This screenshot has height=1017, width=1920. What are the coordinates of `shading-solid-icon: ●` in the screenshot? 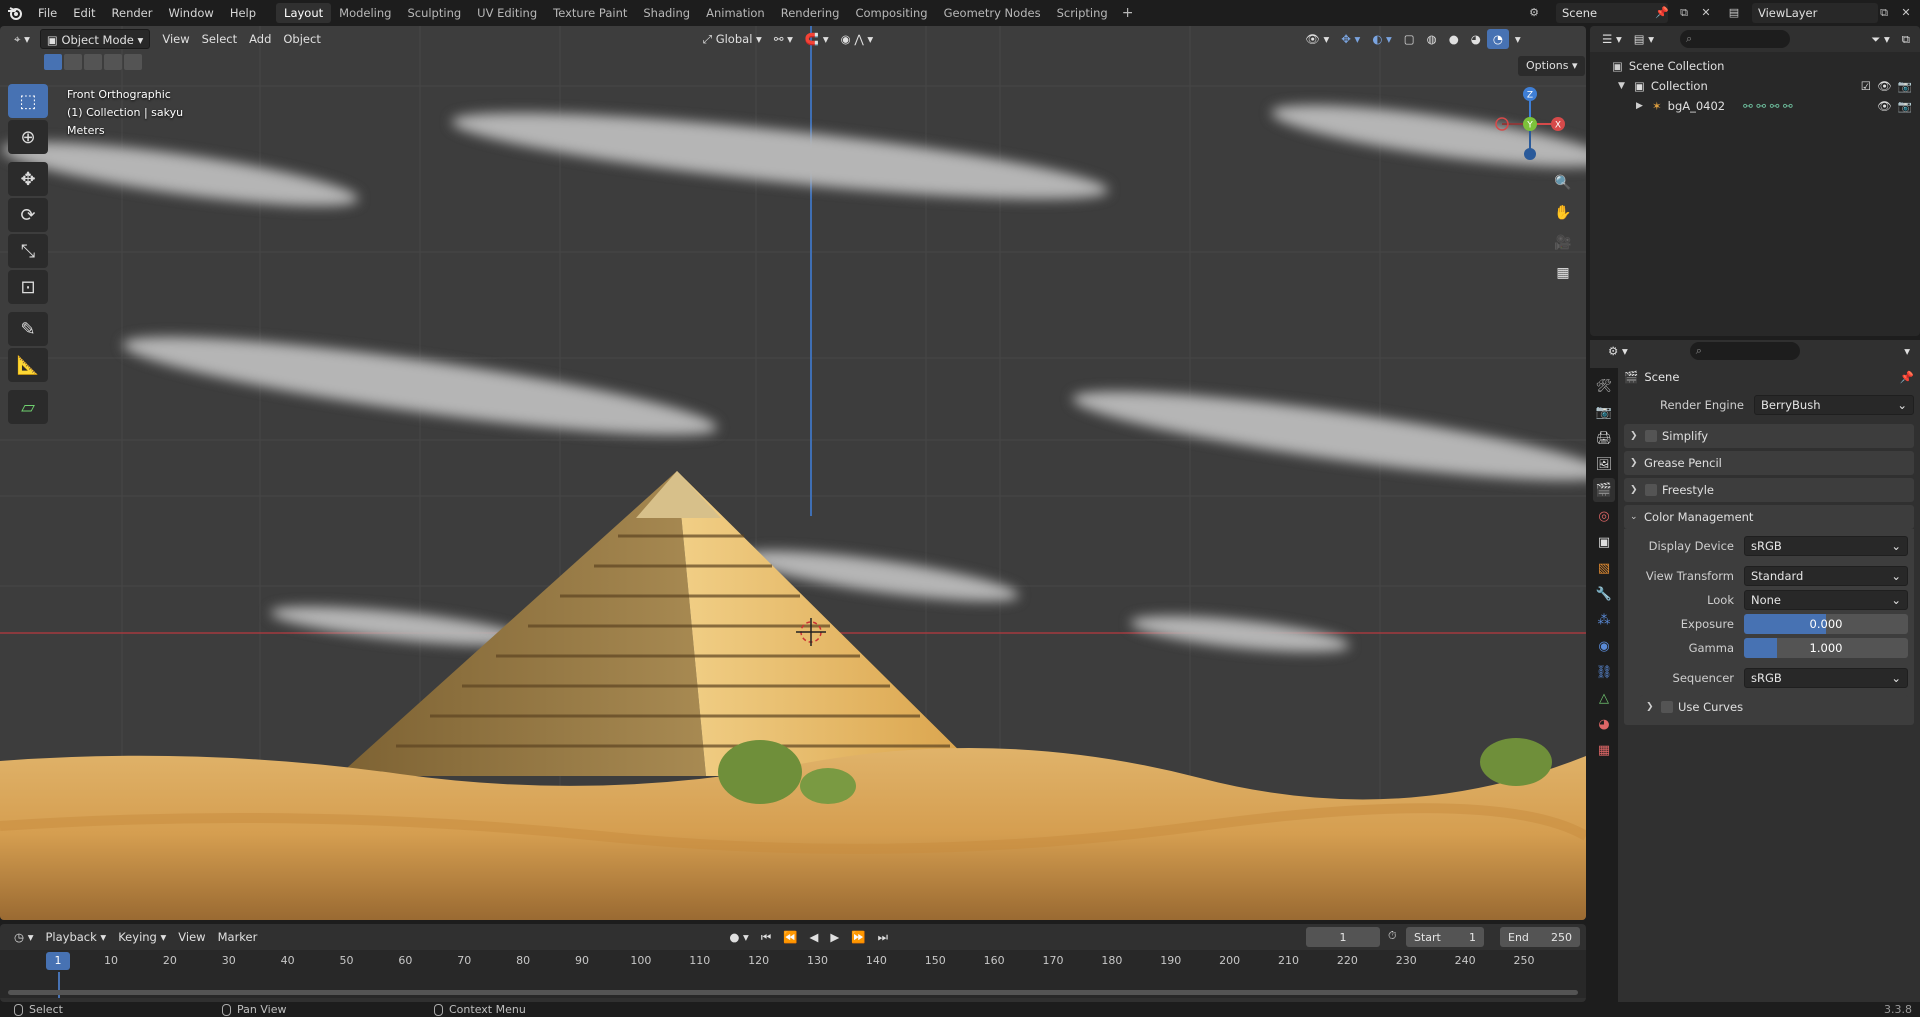 It's located at (1454, 39).